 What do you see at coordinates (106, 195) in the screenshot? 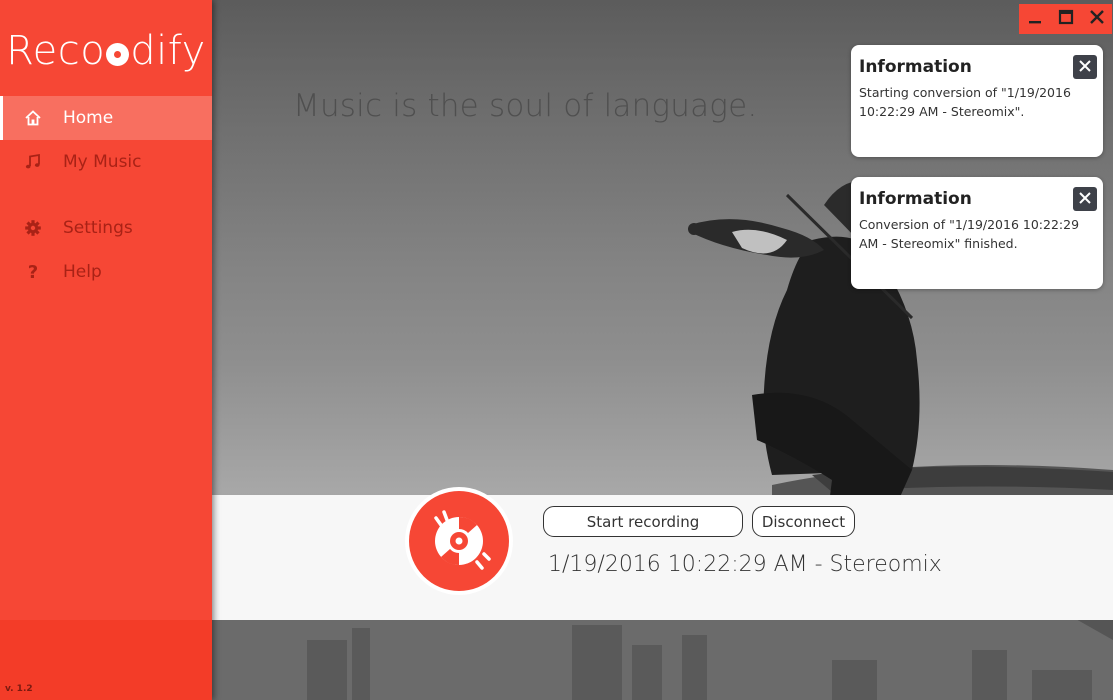
I see `sidebar-nav: Home My Music Settings ? Help` at bounding box center [106, 195].